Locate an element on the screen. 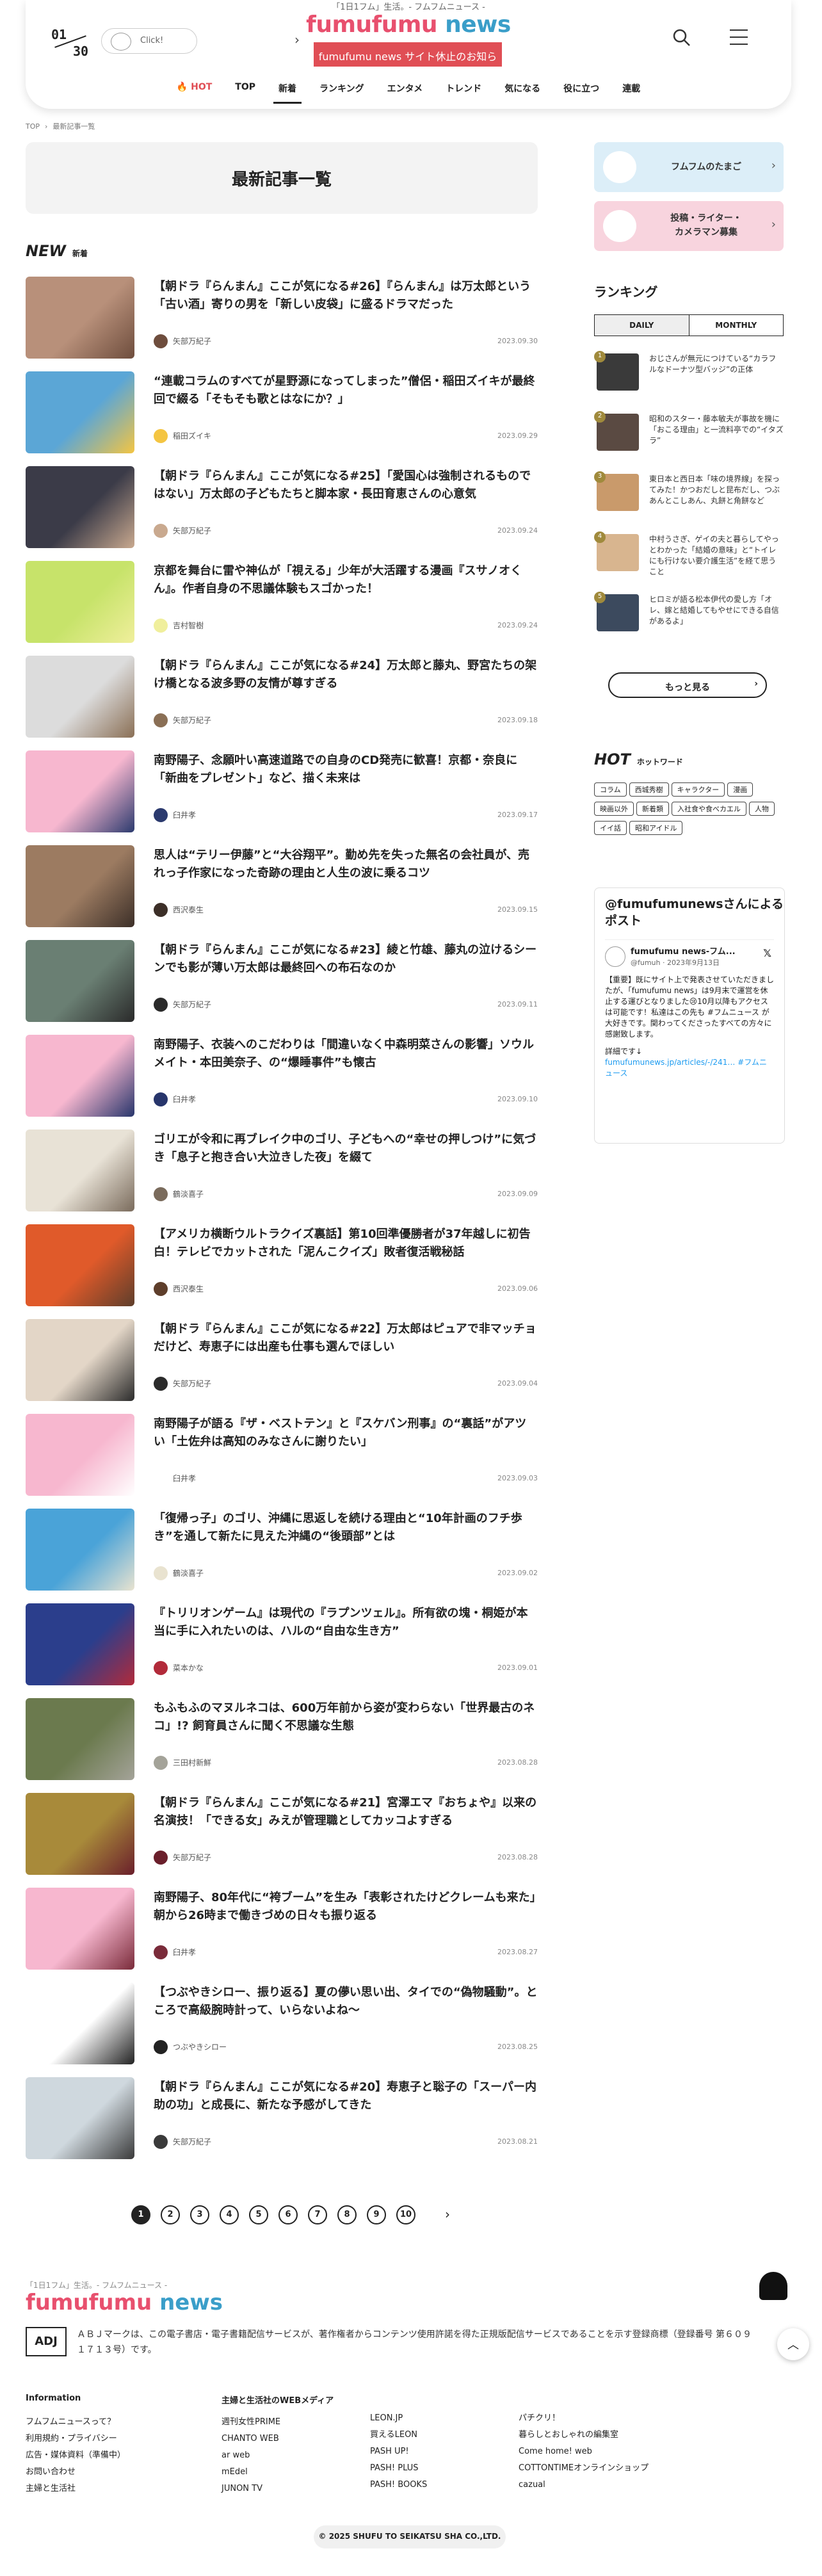  page-8-button: 8 is located at coordinates (347, 2214).